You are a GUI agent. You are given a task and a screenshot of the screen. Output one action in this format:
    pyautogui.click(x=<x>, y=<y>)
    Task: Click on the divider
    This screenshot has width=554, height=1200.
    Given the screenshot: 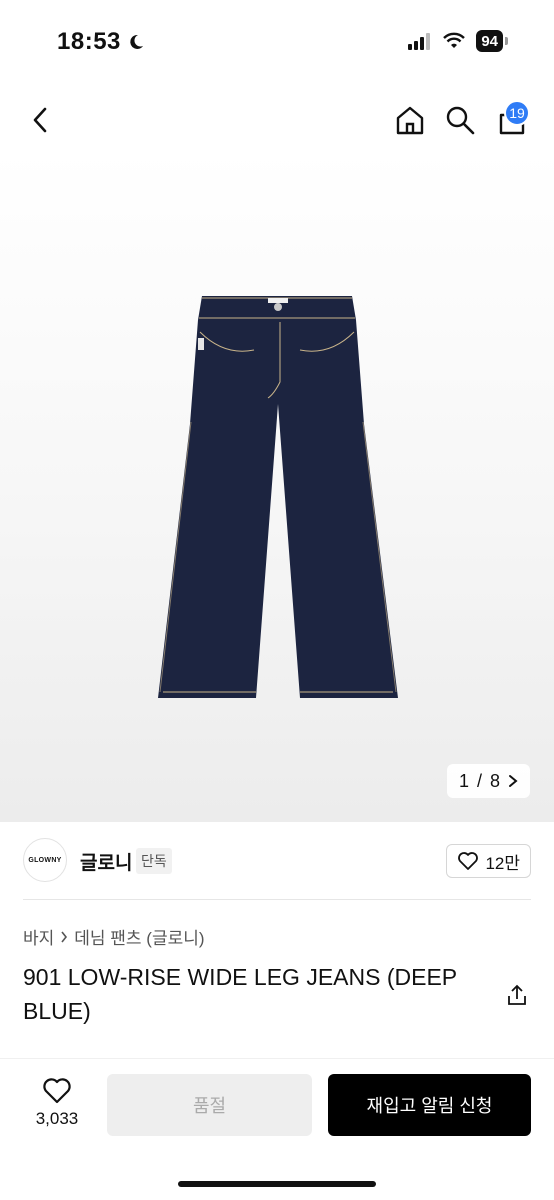 What is the action you would take?
    pyautogui.click(x=277, y=899)
    